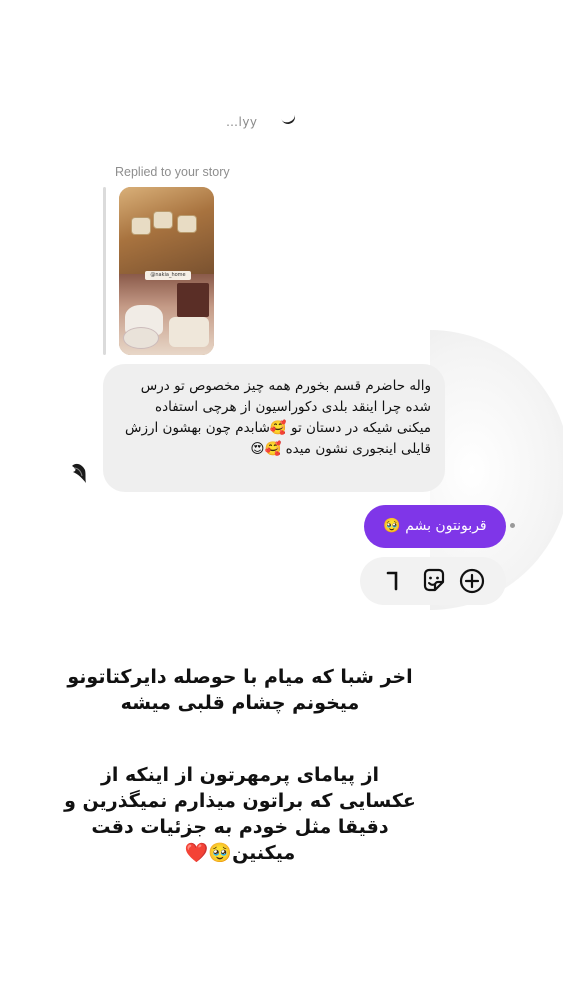 The height and width of the screenshot is (1000, 563). Describe the element at coordinates (392, 581) in the screenshot. I see `partial-icon` at that location.